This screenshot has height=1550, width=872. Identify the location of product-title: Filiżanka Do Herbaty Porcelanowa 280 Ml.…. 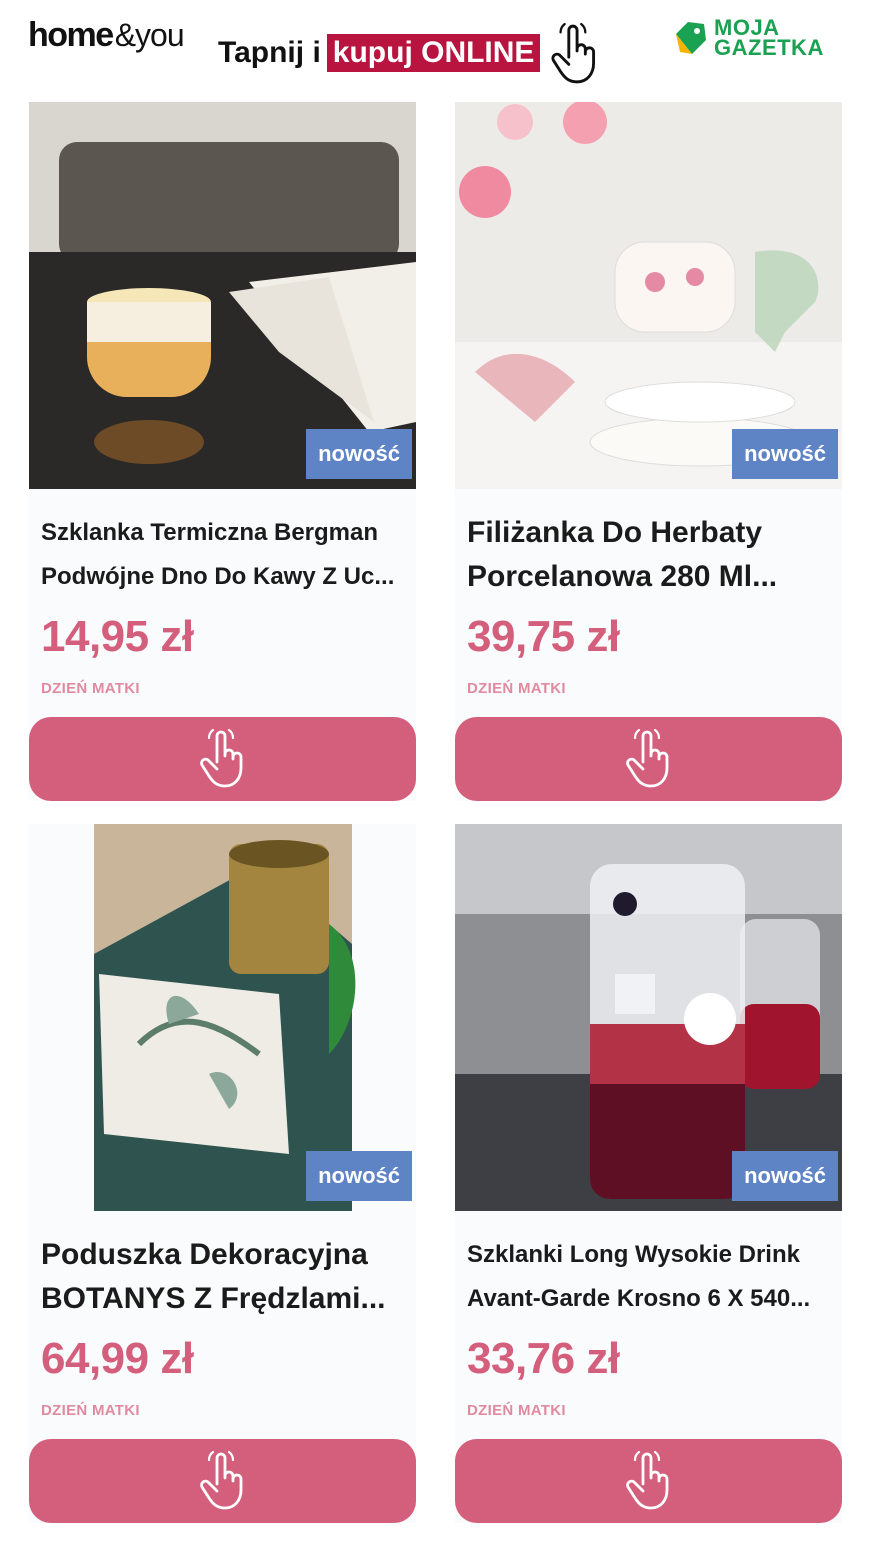
(649, 555).